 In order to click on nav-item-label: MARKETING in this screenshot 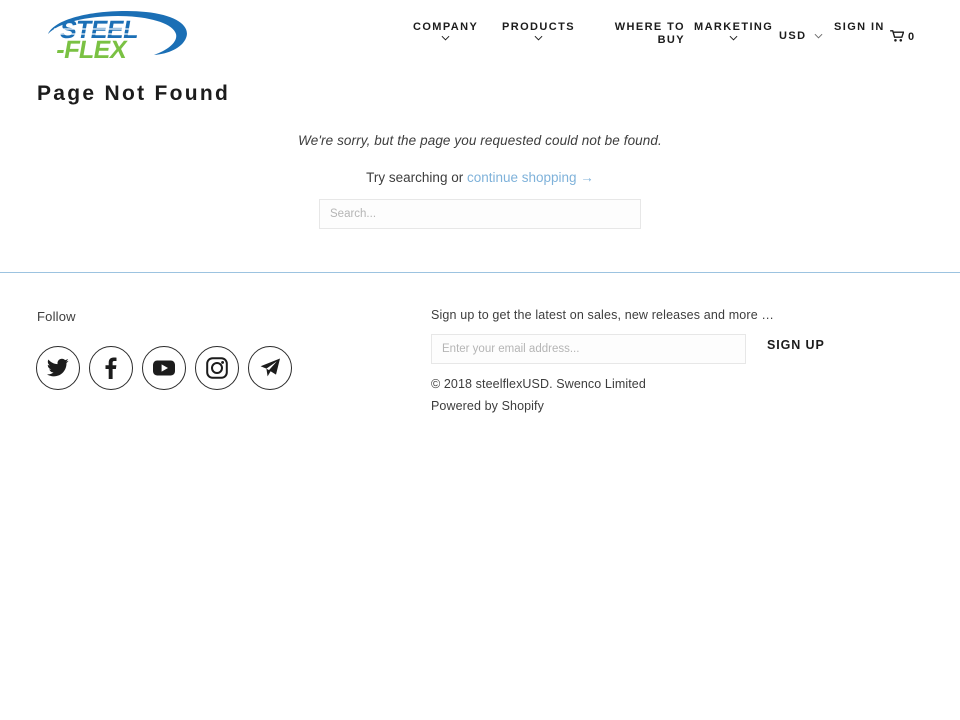, I will do `click(734, 27)`.